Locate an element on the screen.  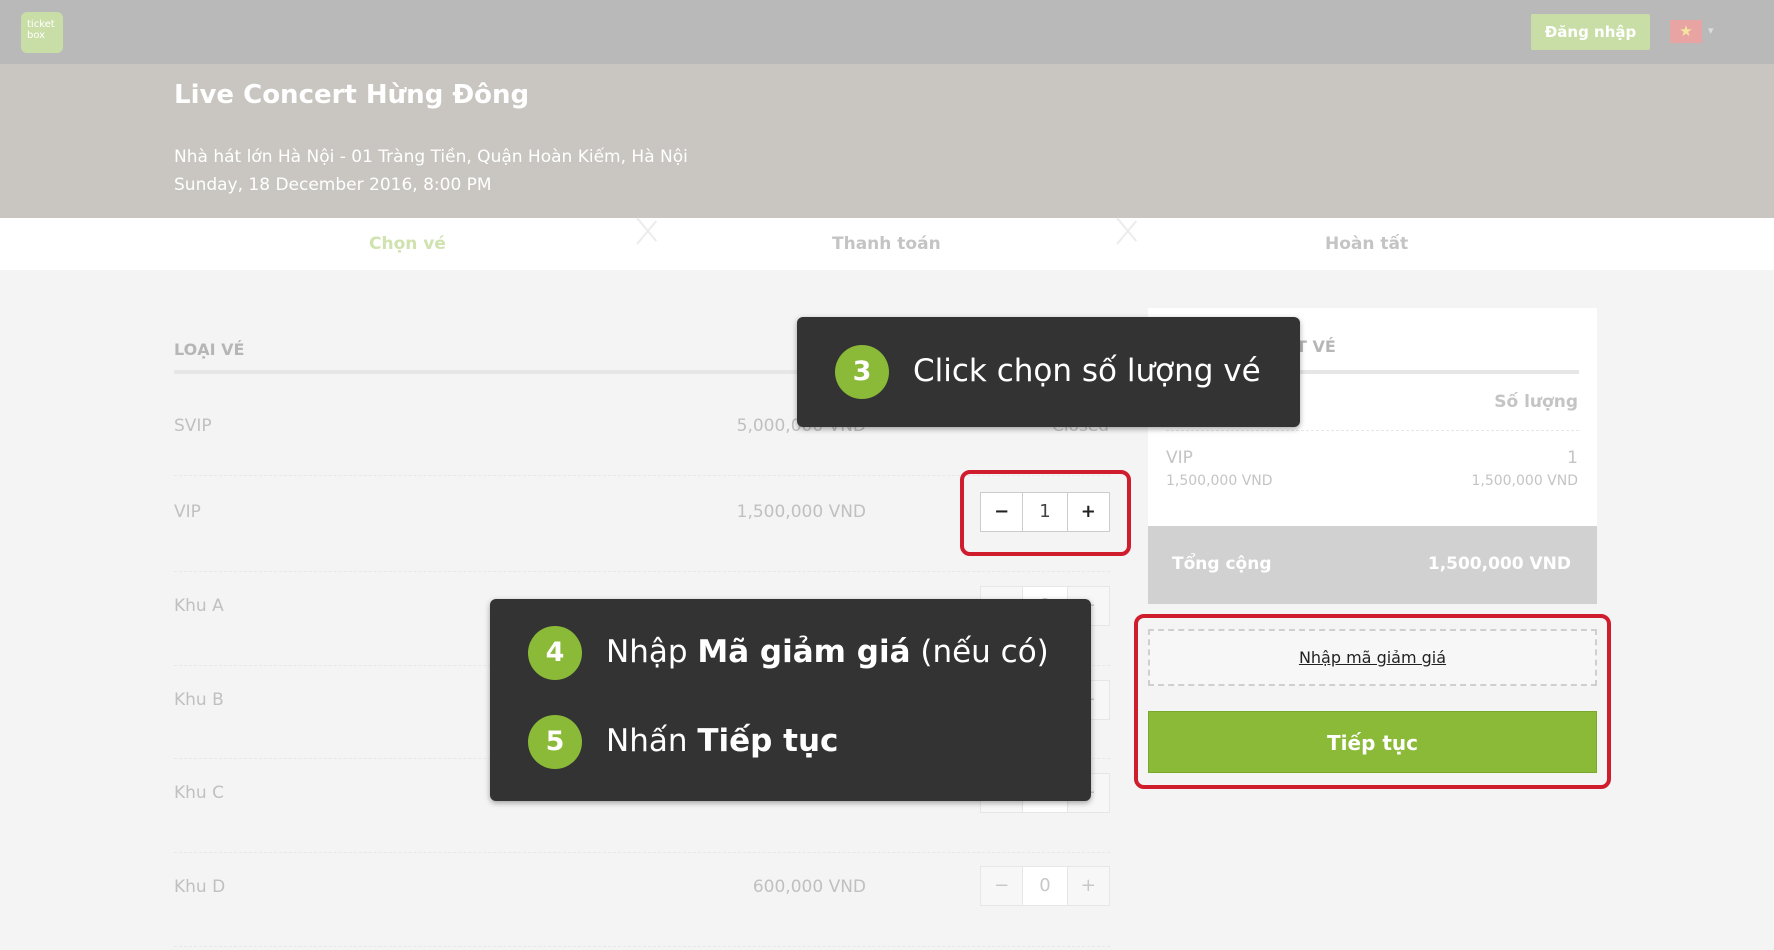
ticket-name: Khu D is located at coordinates (200, 887).